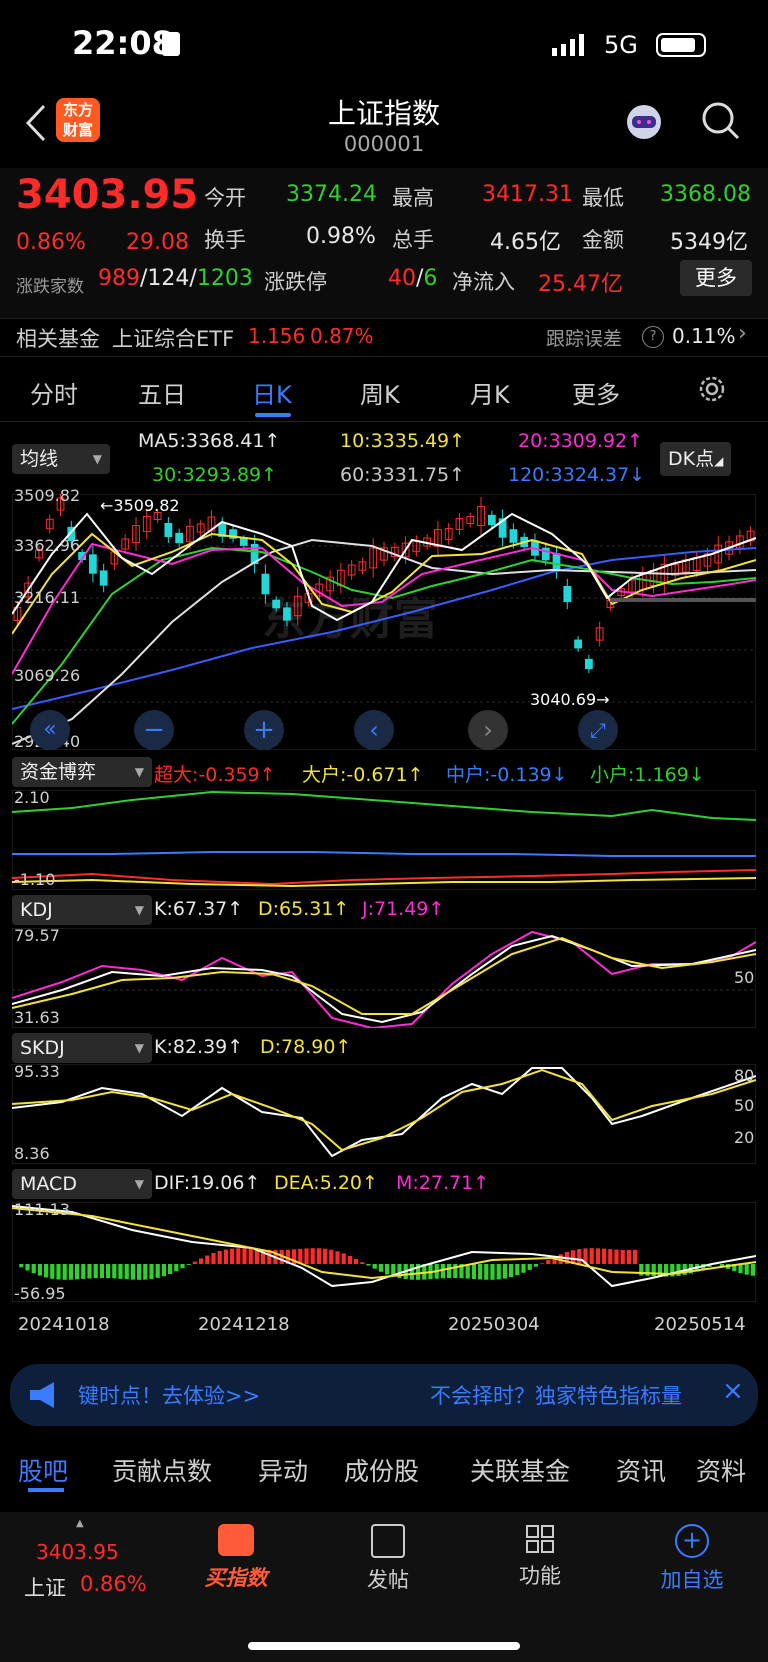 This screenshot has height=1662, width=768. What do you see at coordinates (384, 1325) in the screenshot?
I see `date-axis: 20241018 20241218 20250304 20250514` at bounding box center [384, 1325].